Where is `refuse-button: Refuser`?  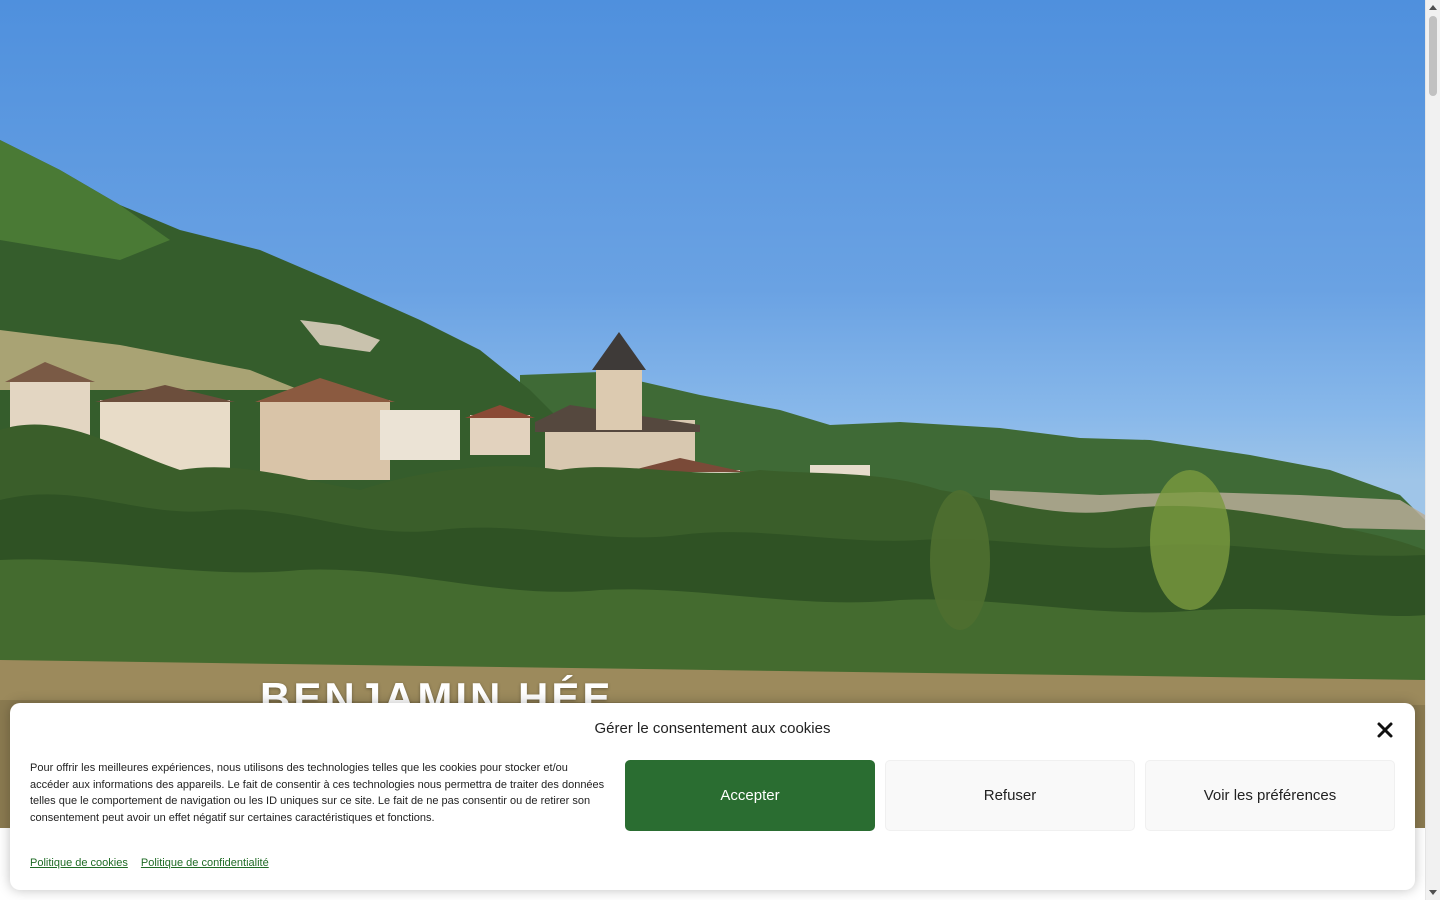
refuse-button: Refuser is located at coordinates (1010, 795).